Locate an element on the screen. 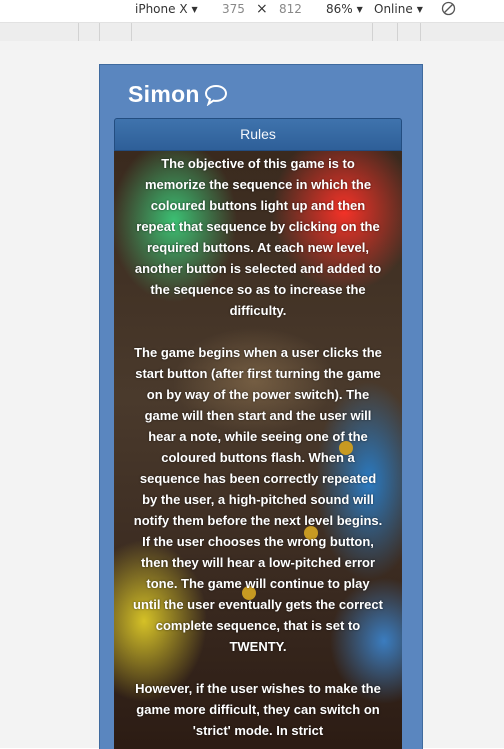  device-name: iPhone X is located at coordinates (161, 9).